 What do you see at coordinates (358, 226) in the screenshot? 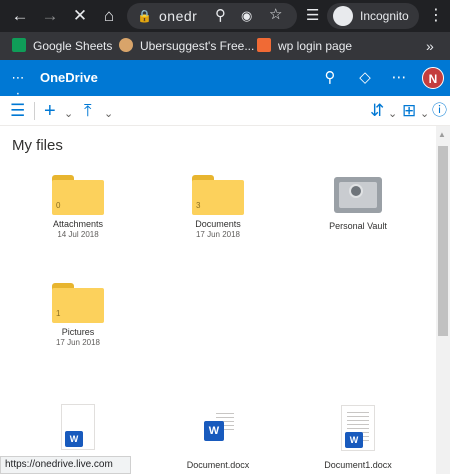
I see `vault-name: Personal Vault` at bounding box center [358, 226].